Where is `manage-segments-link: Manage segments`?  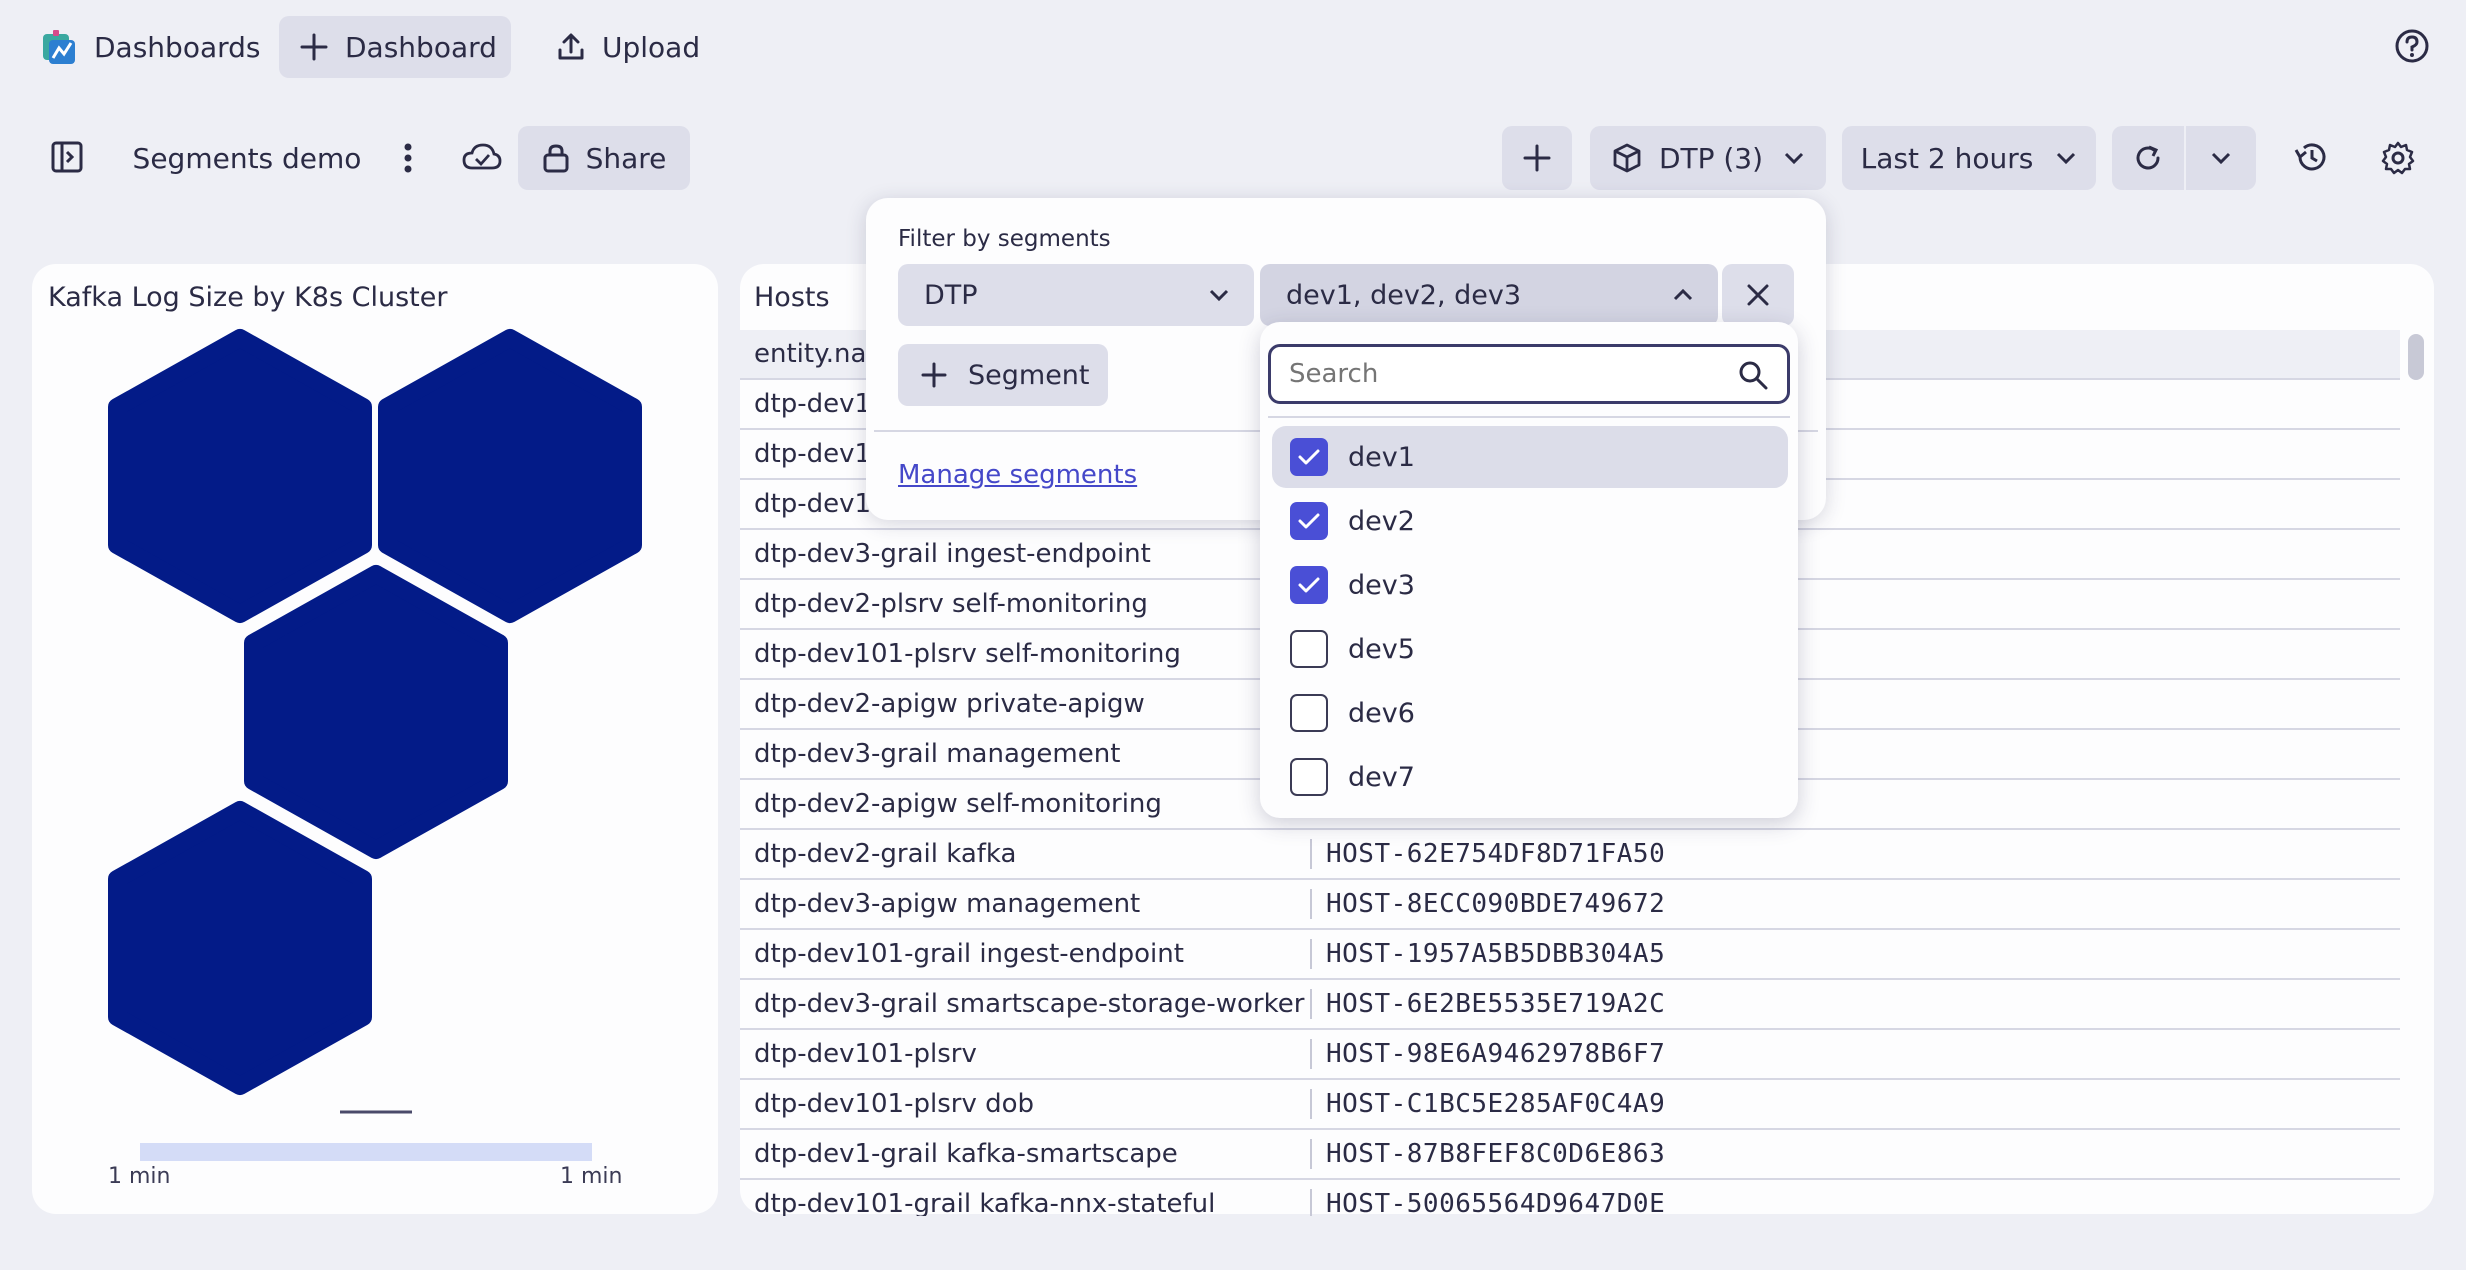
manage-segments-link: Manage segments is located at coordinates (1017, 475).